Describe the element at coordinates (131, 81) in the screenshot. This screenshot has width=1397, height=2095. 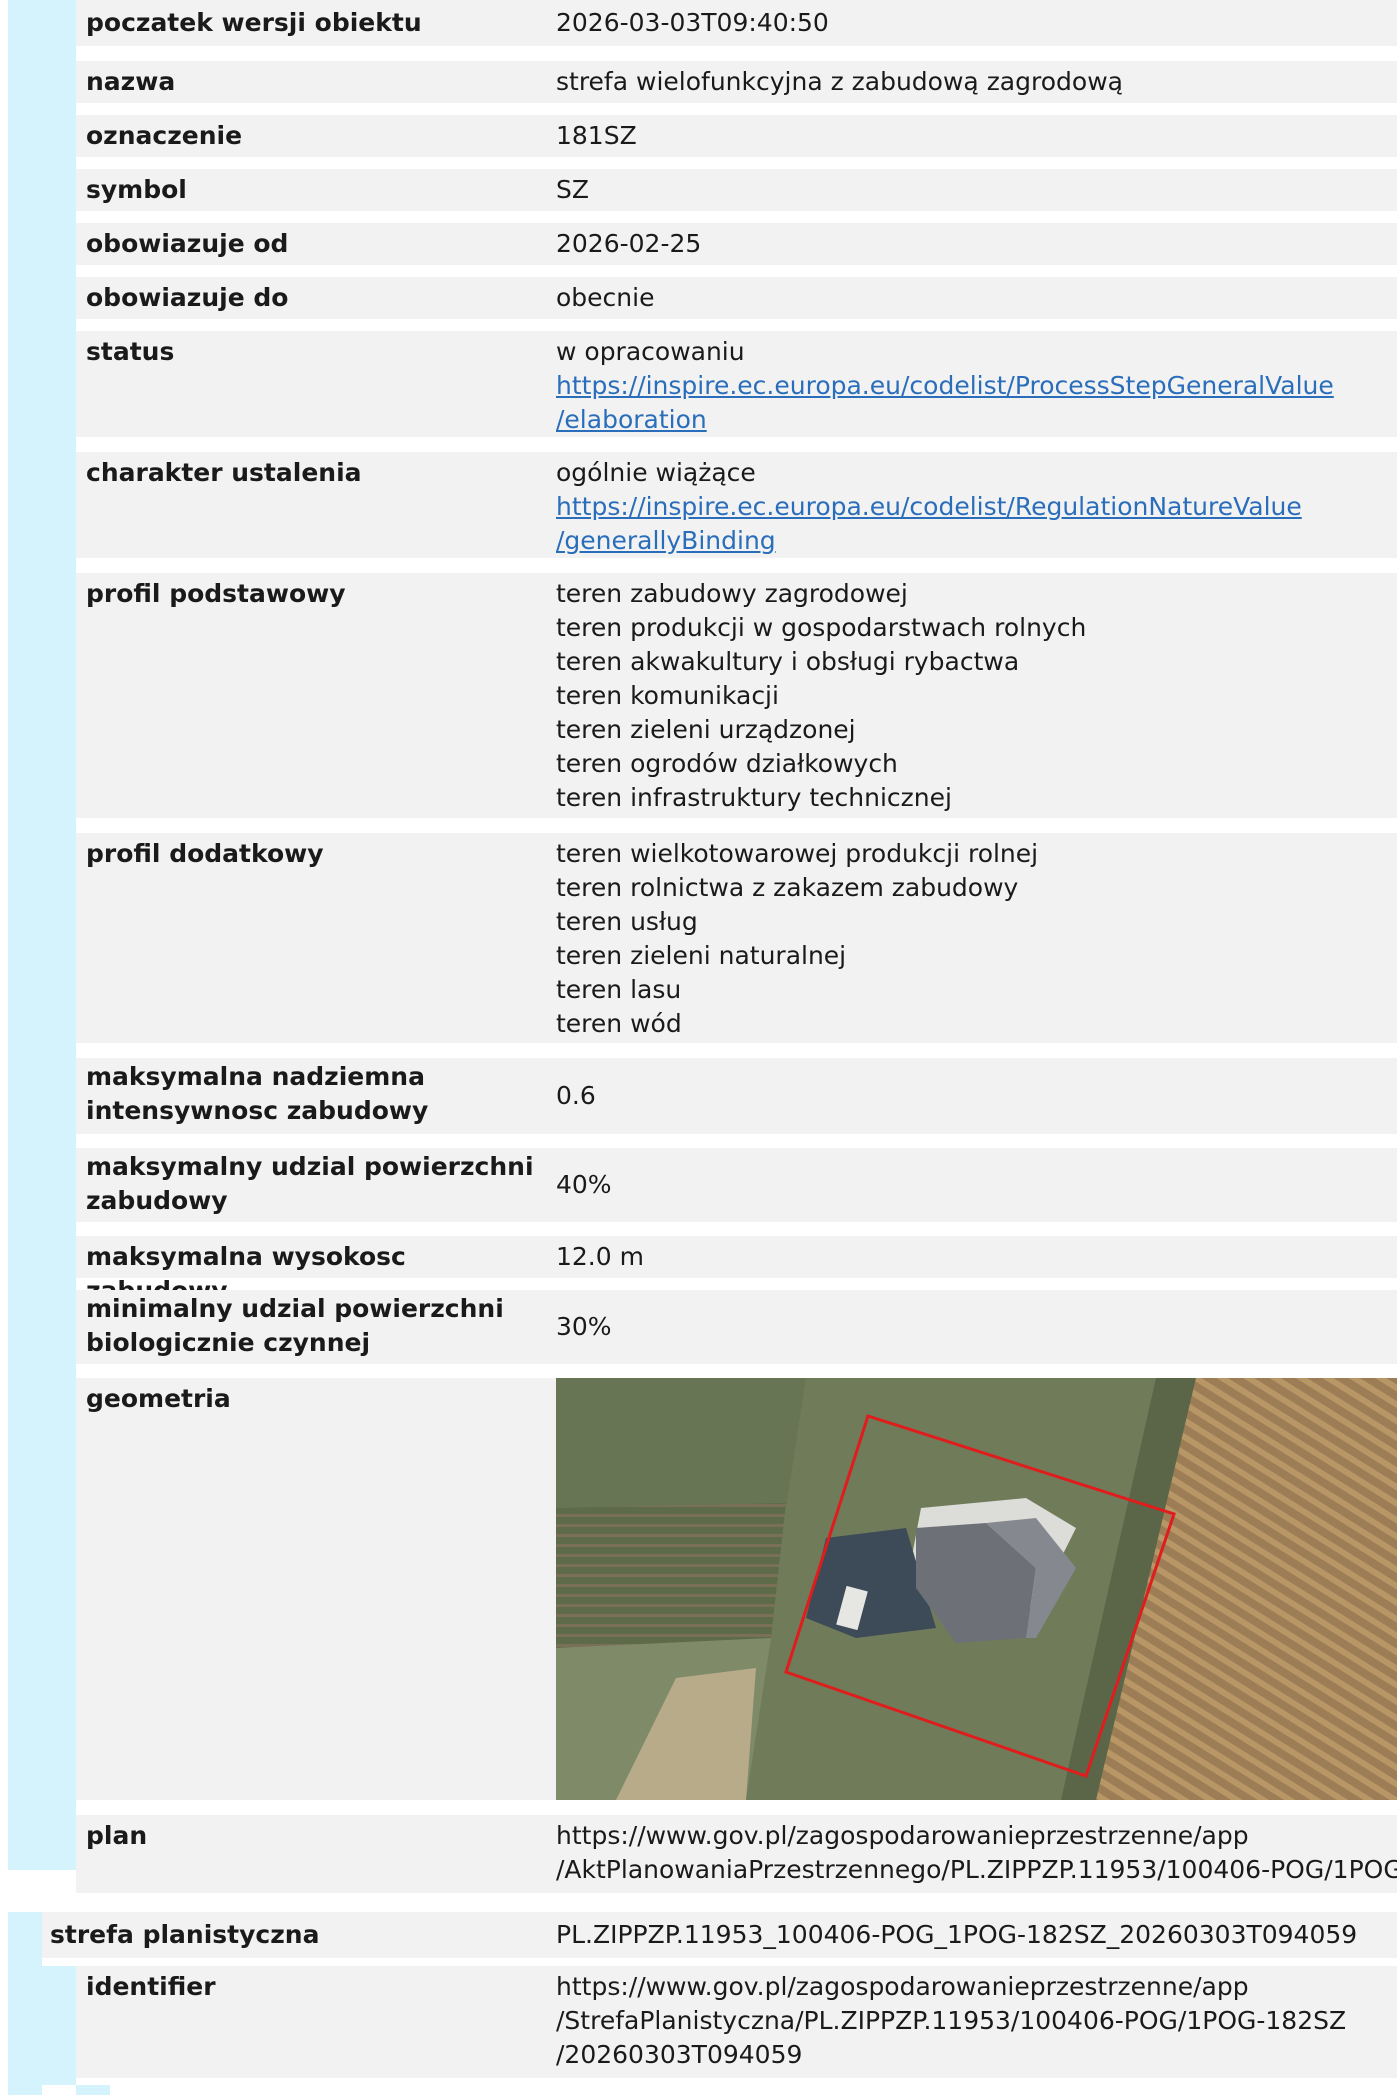
I see `attr-label: nazwa` at that location.